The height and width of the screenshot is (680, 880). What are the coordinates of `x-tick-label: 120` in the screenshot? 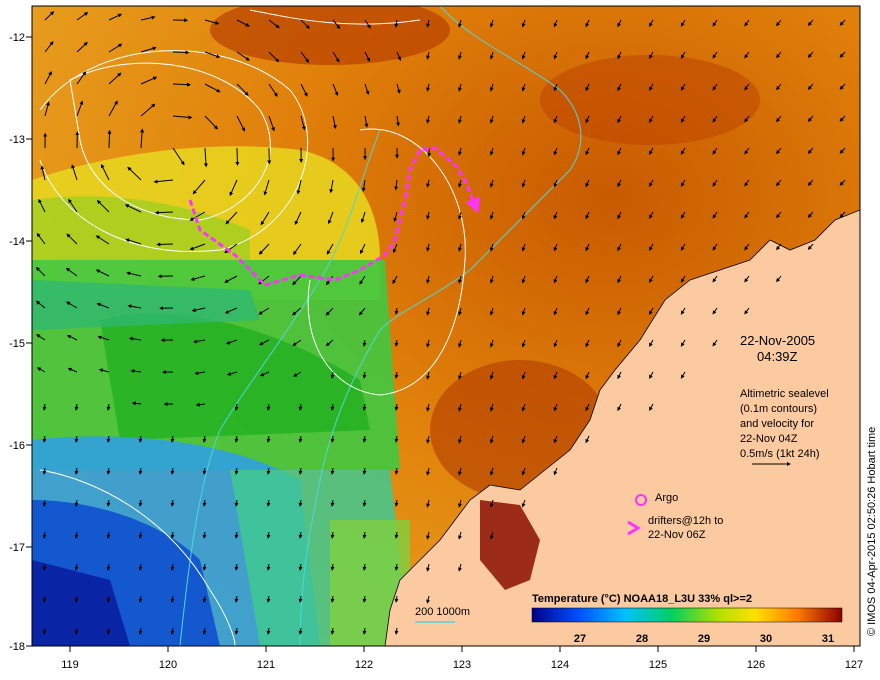 It's located at (168, 665).